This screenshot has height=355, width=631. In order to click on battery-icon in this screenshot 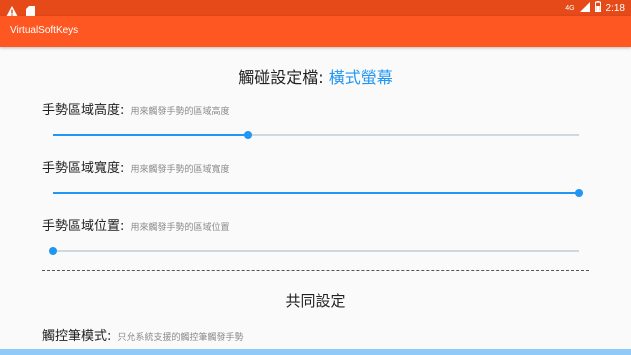, I will do `click(597, 8)`.